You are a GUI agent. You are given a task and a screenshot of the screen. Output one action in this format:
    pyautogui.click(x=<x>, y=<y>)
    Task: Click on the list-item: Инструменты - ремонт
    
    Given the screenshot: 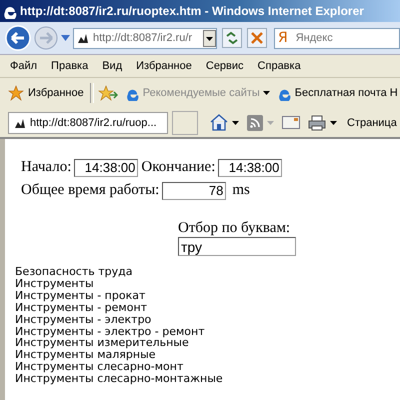 What is the action you would take?
    pyautogui.click(x=81, y=308)
    